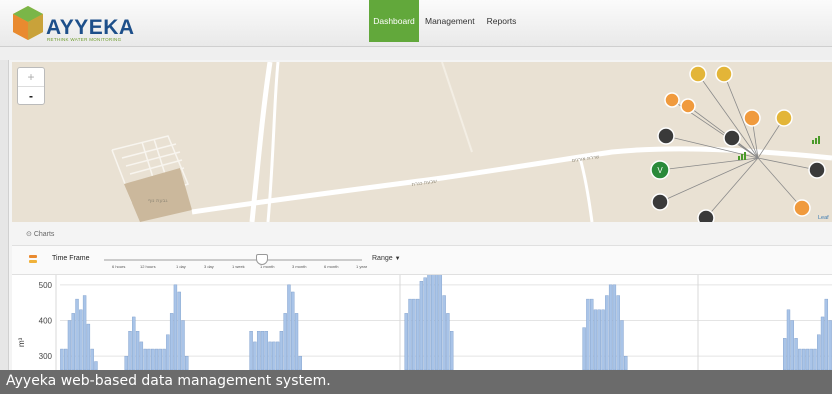 This screenshot has width=832, height=394. Describe the element at coordinates (233, 260) in the screenshot. I see `time-frame-slider` at that location.